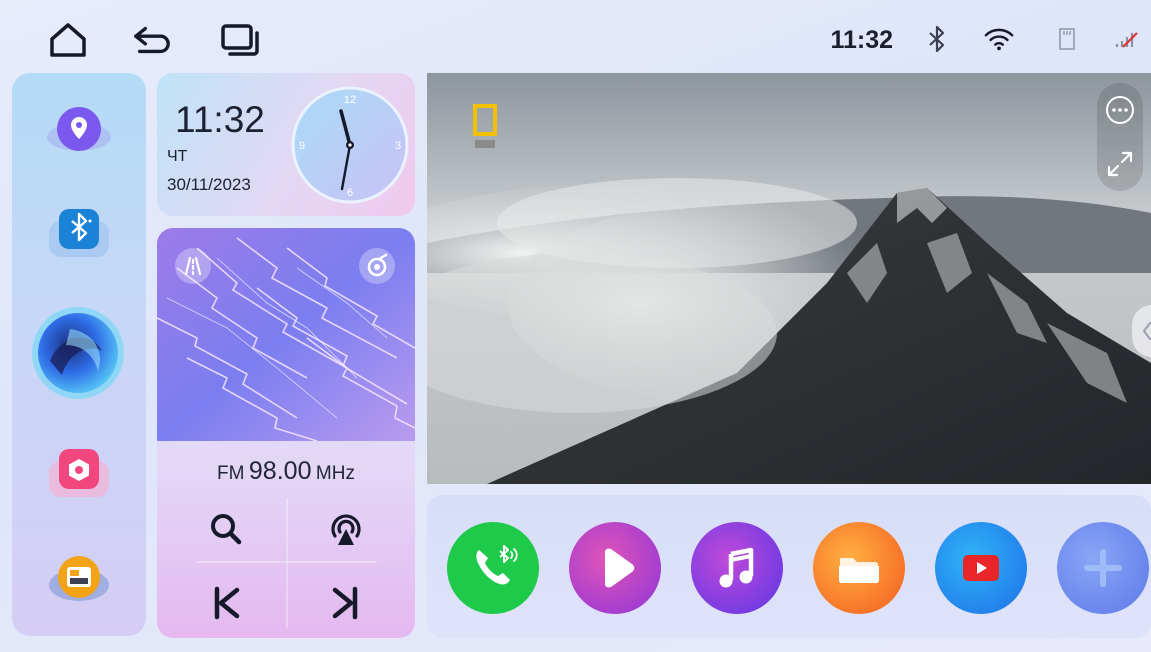  I want to click on dial-label-6: 6, so click(350, 193).